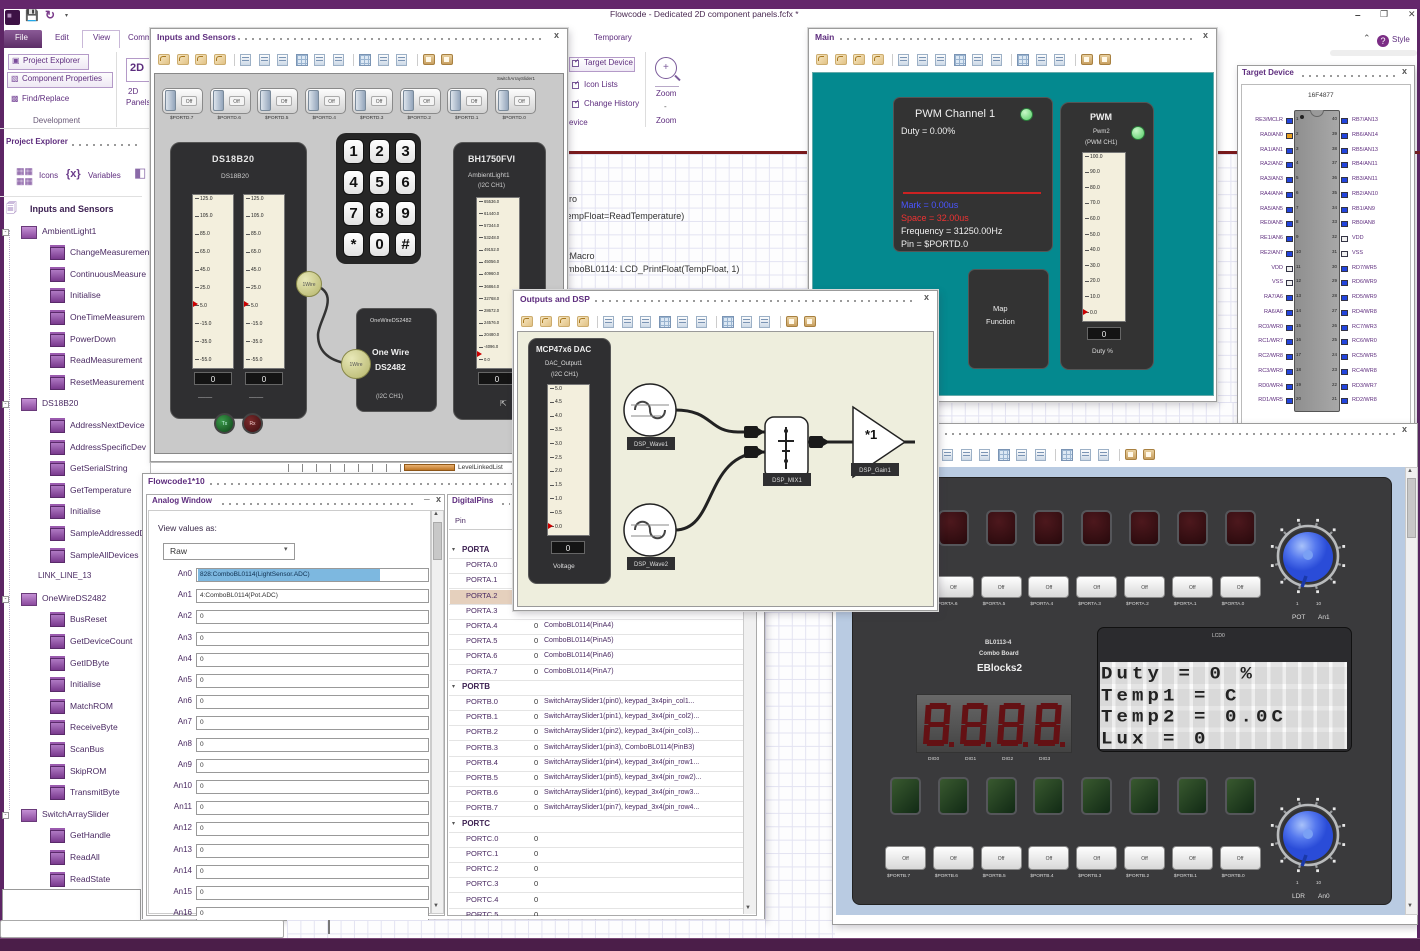 The height and width of the screenshot is (951, 1420). I want to click on svg-text: *1, so click(871, 434).